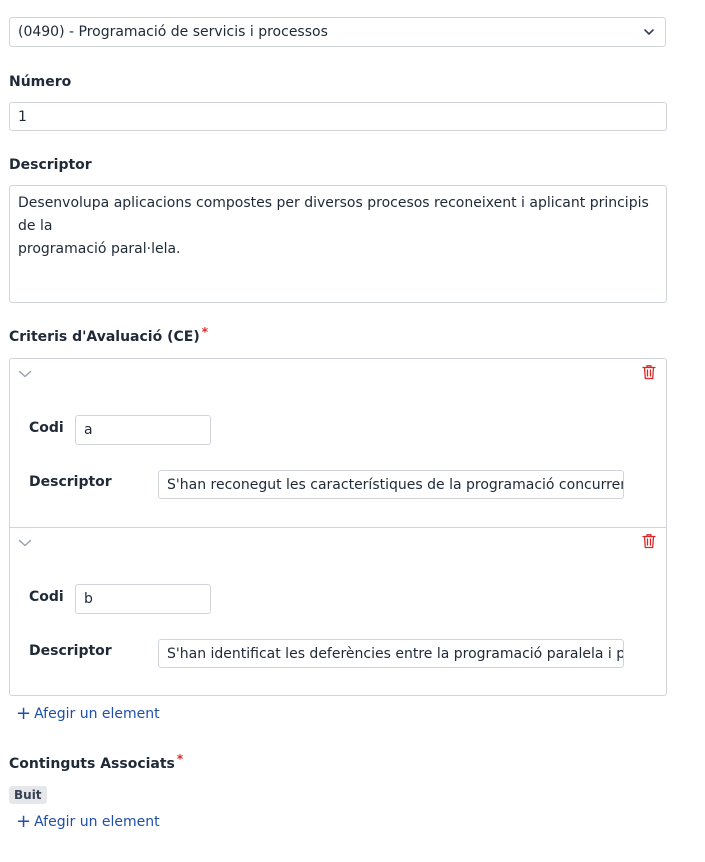 This screenshot has height=862, width=705. I want to click on empty-badge: Buit, so click(28, 795).